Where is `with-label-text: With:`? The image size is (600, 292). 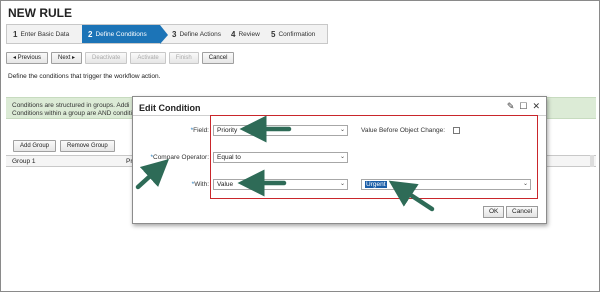
with-label-text: With: is located at coordinates (201, 184).